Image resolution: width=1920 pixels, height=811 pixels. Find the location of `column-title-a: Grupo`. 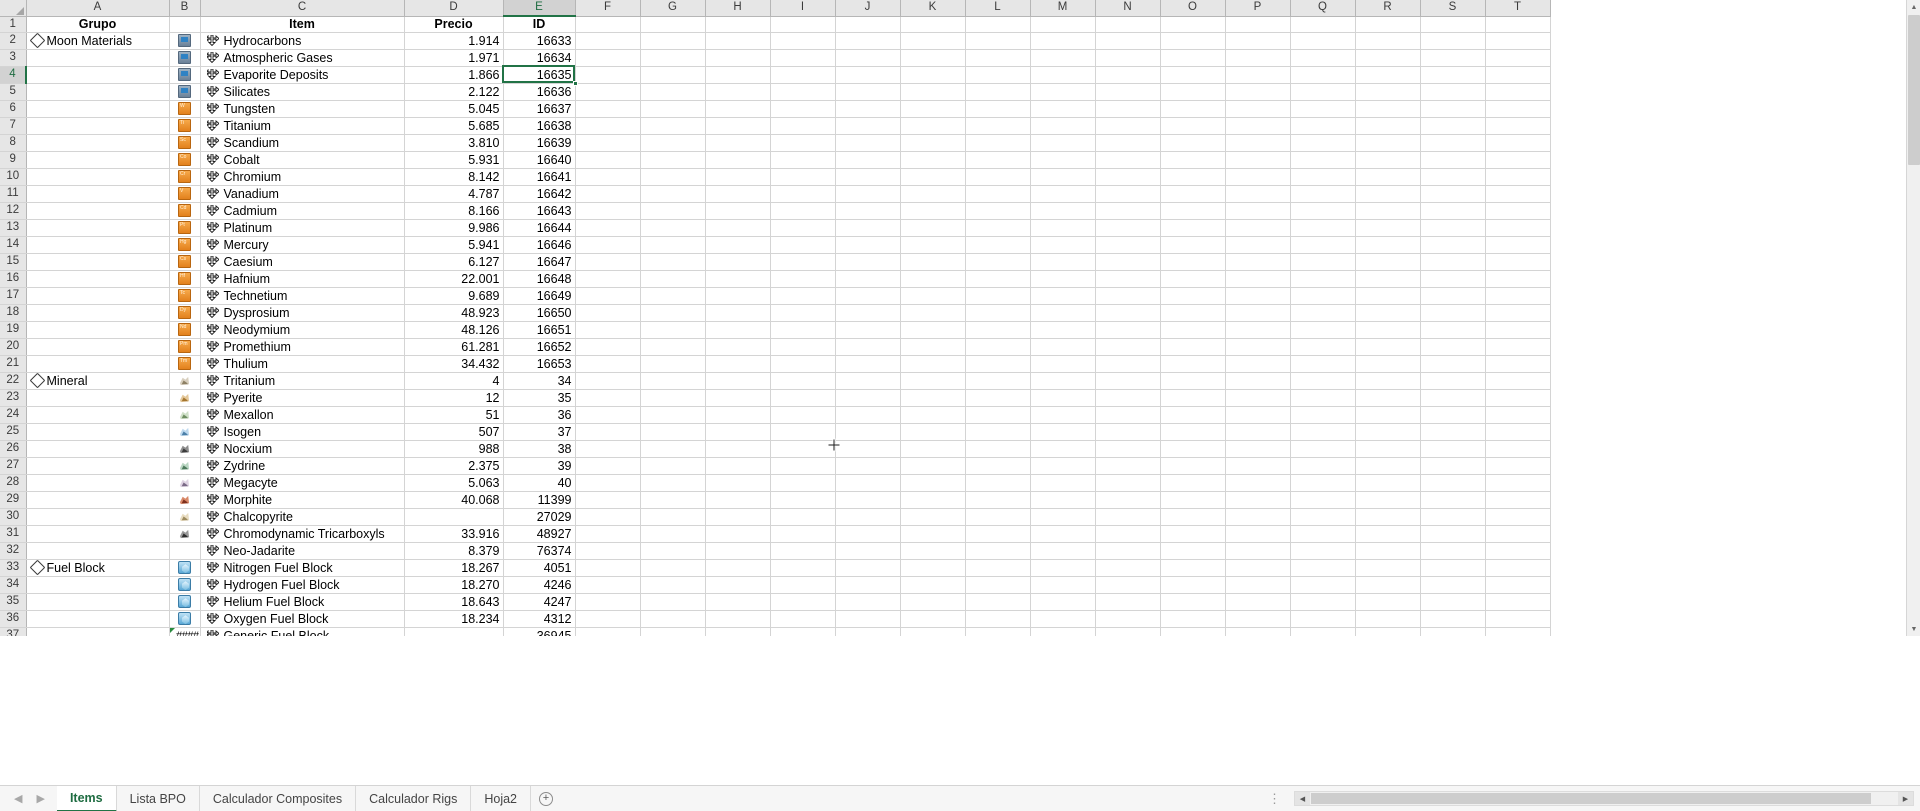

column-title-a: Grupo is located at coordinates (98, 24).